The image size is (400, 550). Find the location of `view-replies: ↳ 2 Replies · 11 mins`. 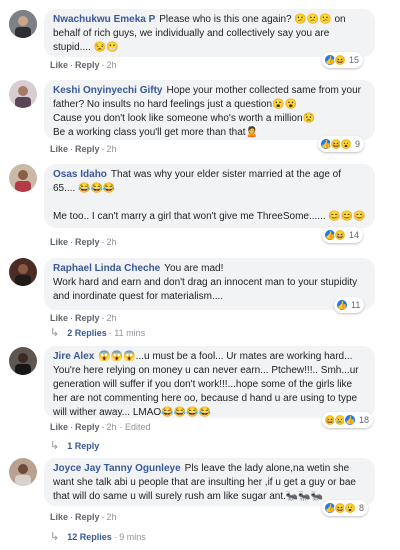

view-replies: ↳ 2 Replies · 11 mins is located at coordinates (97, 332).